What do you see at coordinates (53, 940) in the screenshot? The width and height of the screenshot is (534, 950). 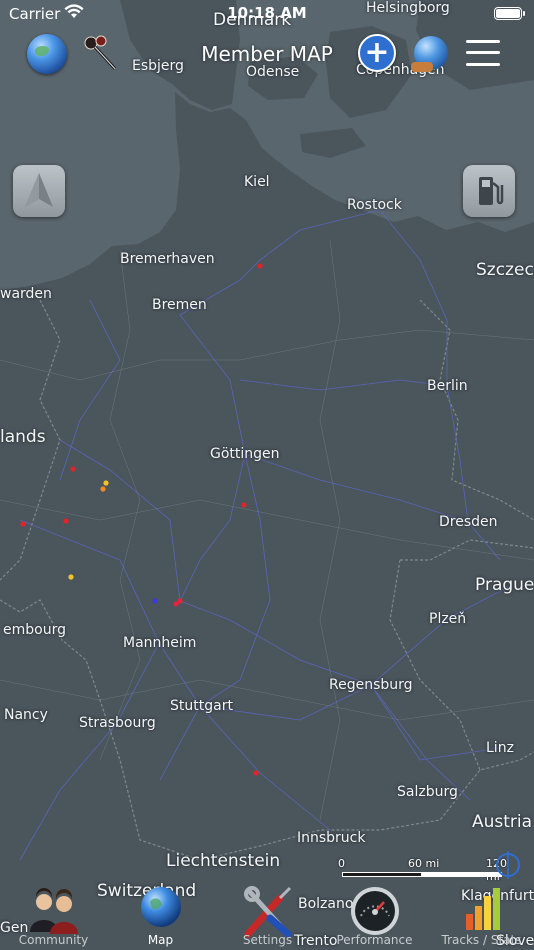 I see `tab-label: Community` at bounding box center [53, 940].